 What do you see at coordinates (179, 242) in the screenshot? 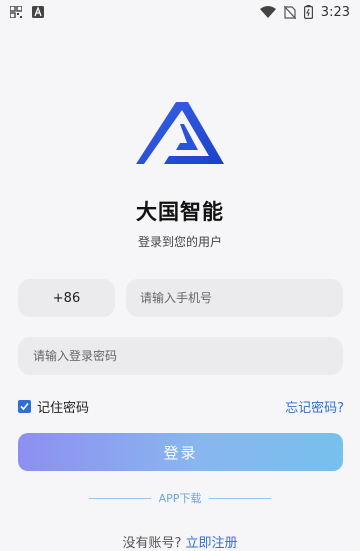
I see `login-subtitle: 登录到您的用户` at bounding box center [179, 242].